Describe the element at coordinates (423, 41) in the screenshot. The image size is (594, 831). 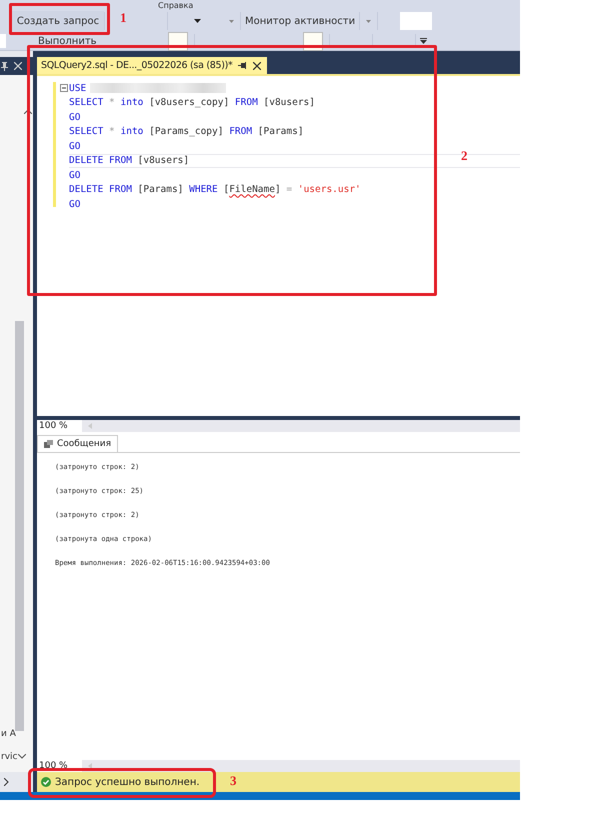
I see `toolbar-overflow-icon` at that location.